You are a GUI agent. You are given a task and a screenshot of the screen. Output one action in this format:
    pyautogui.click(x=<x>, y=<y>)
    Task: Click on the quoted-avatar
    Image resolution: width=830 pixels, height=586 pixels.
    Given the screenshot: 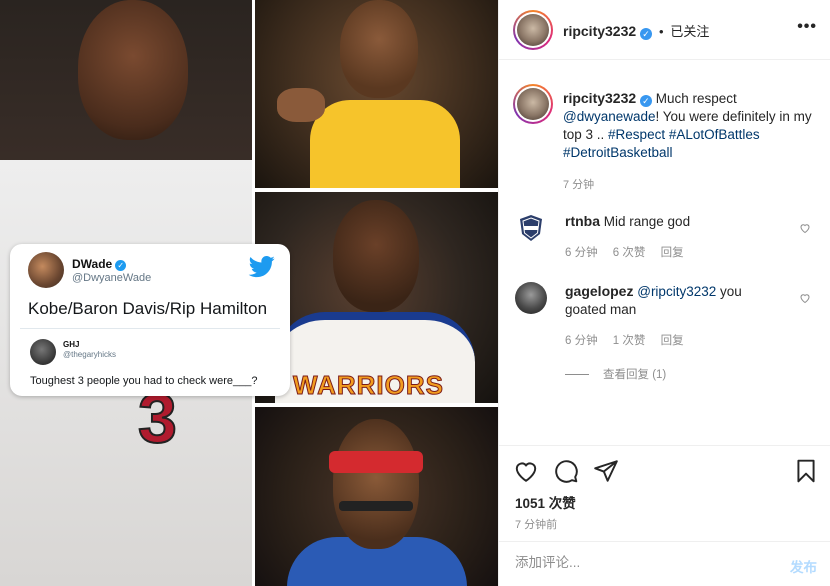 What is the action you would take?
    pyautogui.click(x=43, y=352)
    